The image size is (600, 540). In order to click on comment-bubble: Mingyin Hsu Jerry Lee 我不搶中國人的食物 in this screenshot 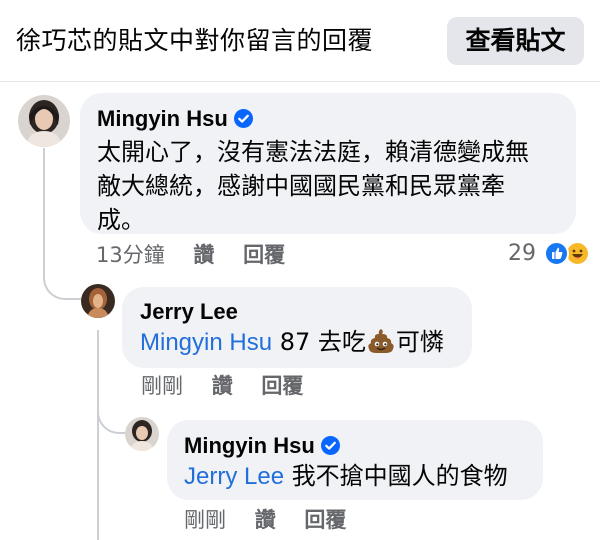, I will do `click(355, 460)`.